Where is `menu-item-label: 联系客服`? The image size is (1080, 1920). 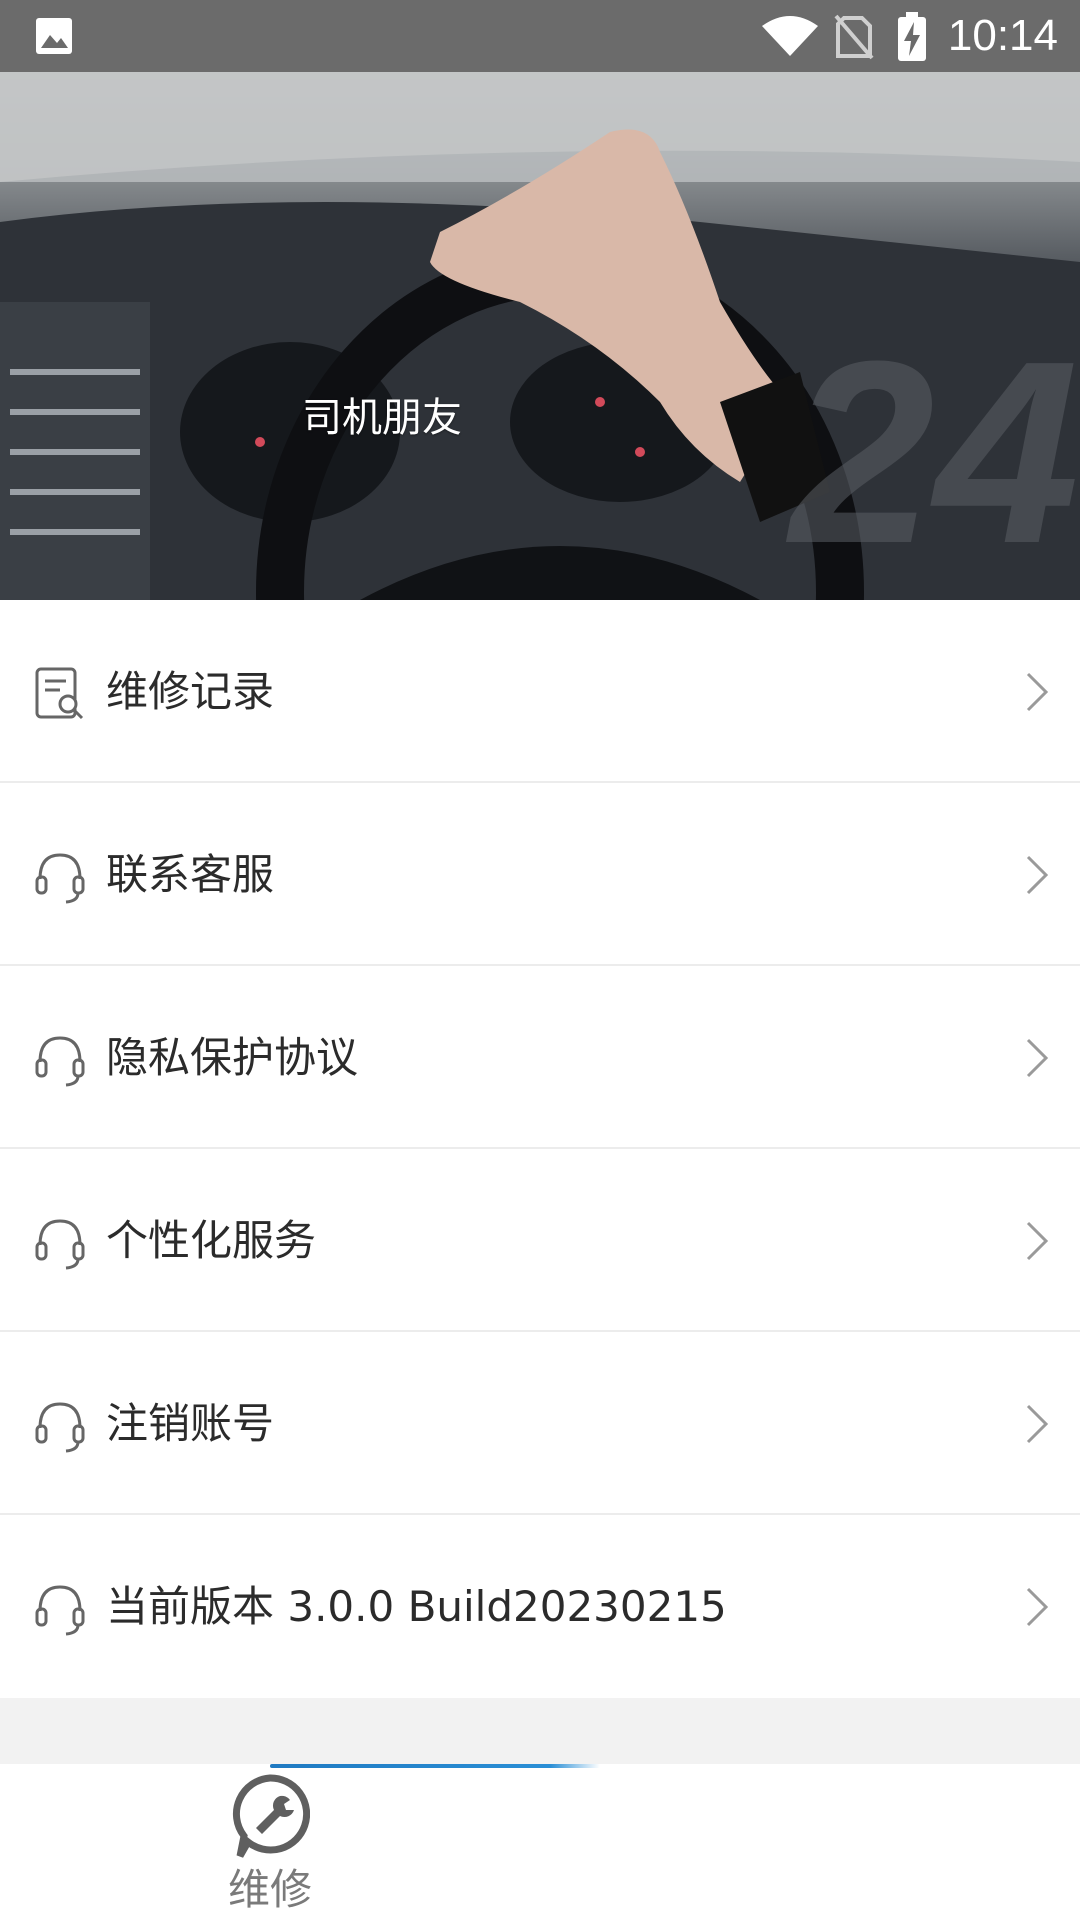 menu-item-label: 联系客服 is located at coordinates (190, 874).